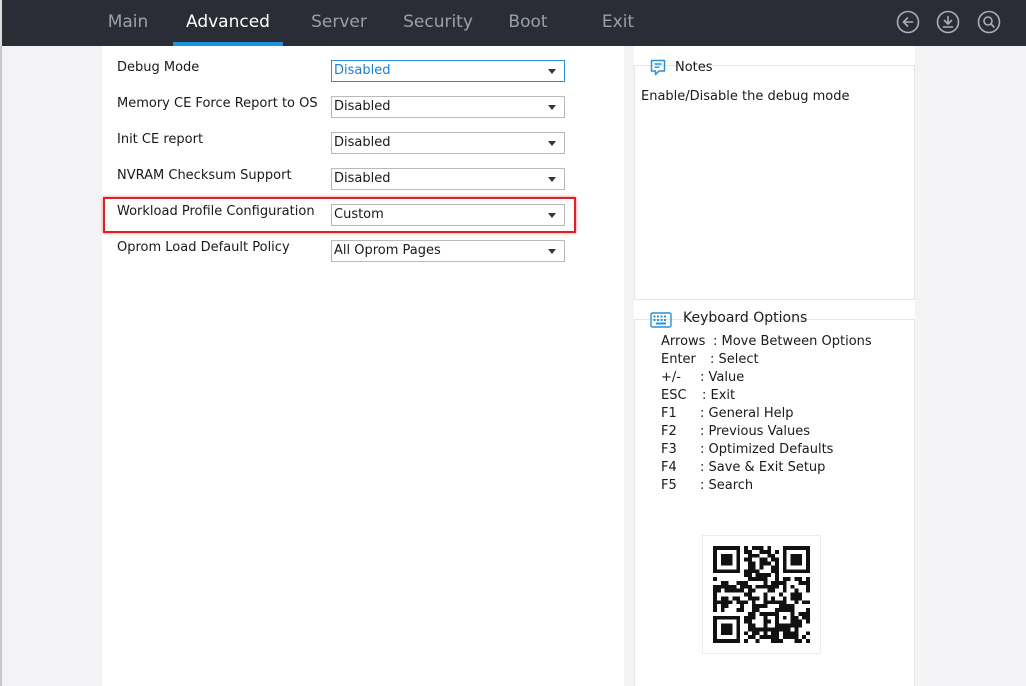  Describe the element at coordinates (671, 377) in the screenshot. I see `key-name: +/-` at that location.